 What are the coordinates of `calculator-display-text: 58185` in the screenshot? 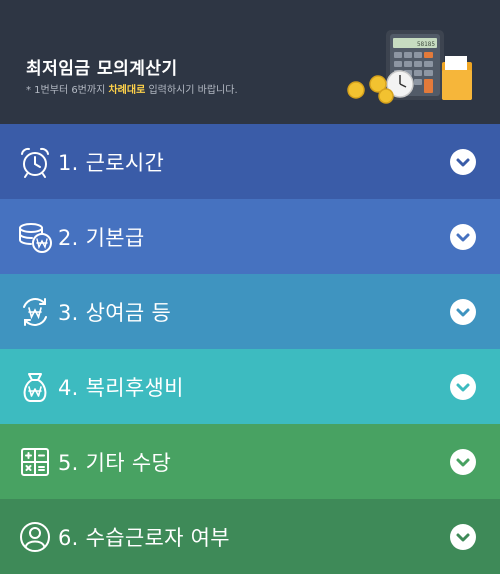 It's located at (426, 44).